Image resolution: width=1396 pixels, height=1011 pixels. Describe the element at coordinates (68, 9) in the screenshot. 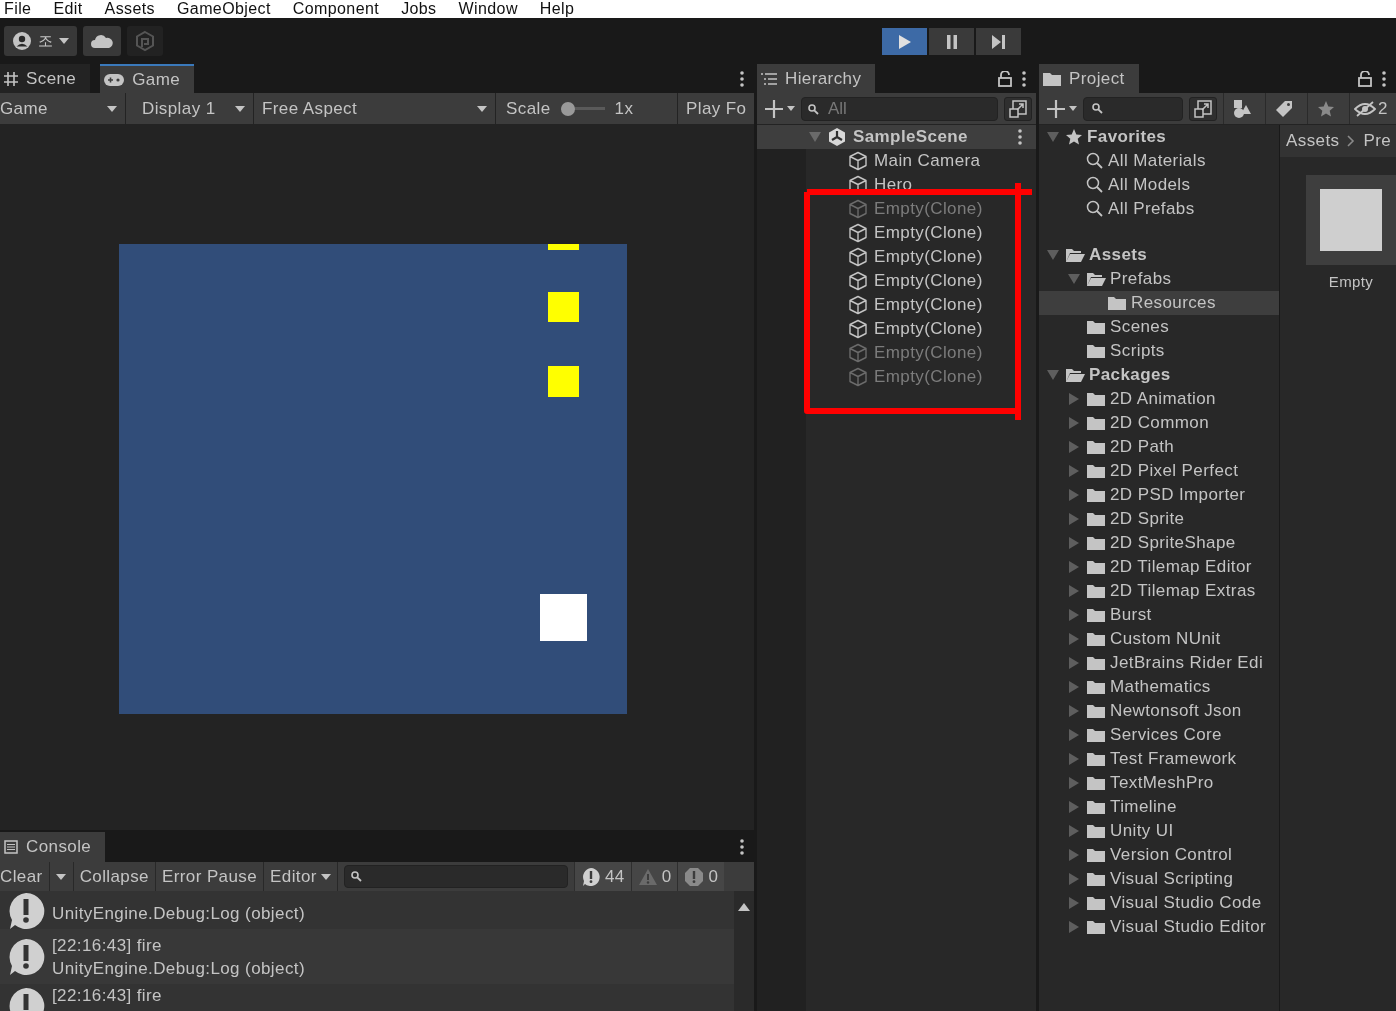

I see `menu-item: Edit` at that location.